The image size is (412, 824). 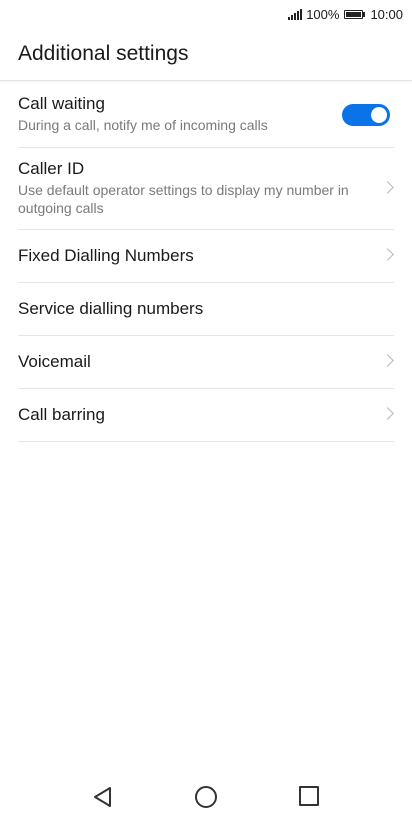 I want to click on signal-icon, so click(x=295, y=14).